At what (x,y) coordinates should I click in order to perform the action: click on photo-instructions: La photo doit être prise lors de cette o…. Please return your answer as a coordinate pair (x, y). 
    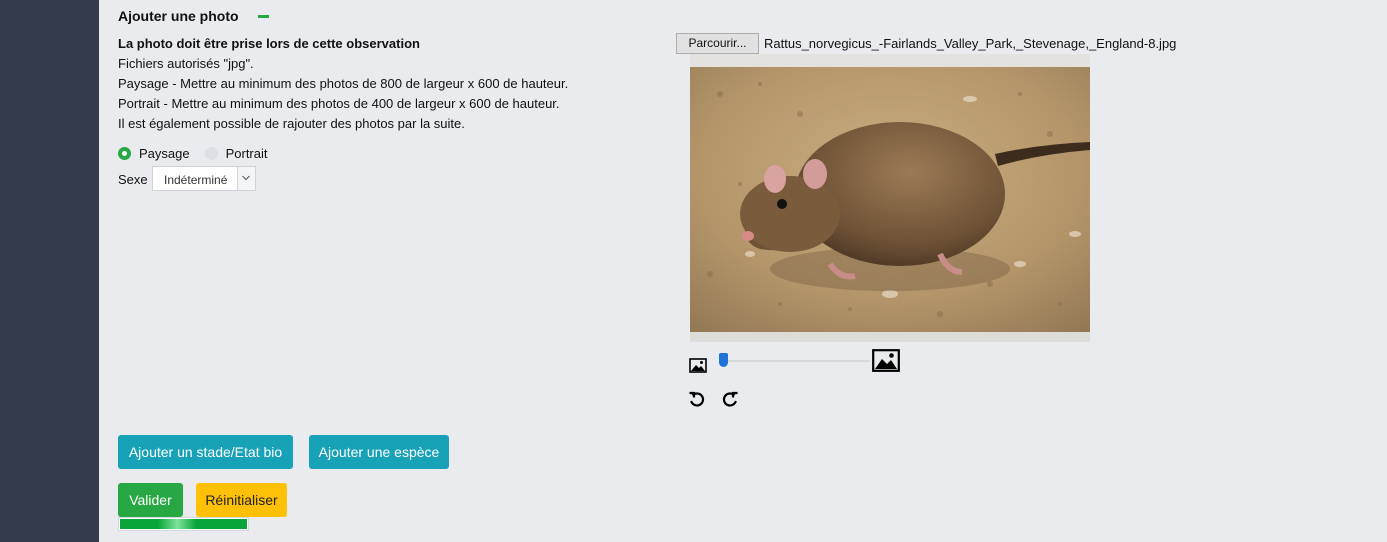
    Looking at the image, I should click on (343, 84).